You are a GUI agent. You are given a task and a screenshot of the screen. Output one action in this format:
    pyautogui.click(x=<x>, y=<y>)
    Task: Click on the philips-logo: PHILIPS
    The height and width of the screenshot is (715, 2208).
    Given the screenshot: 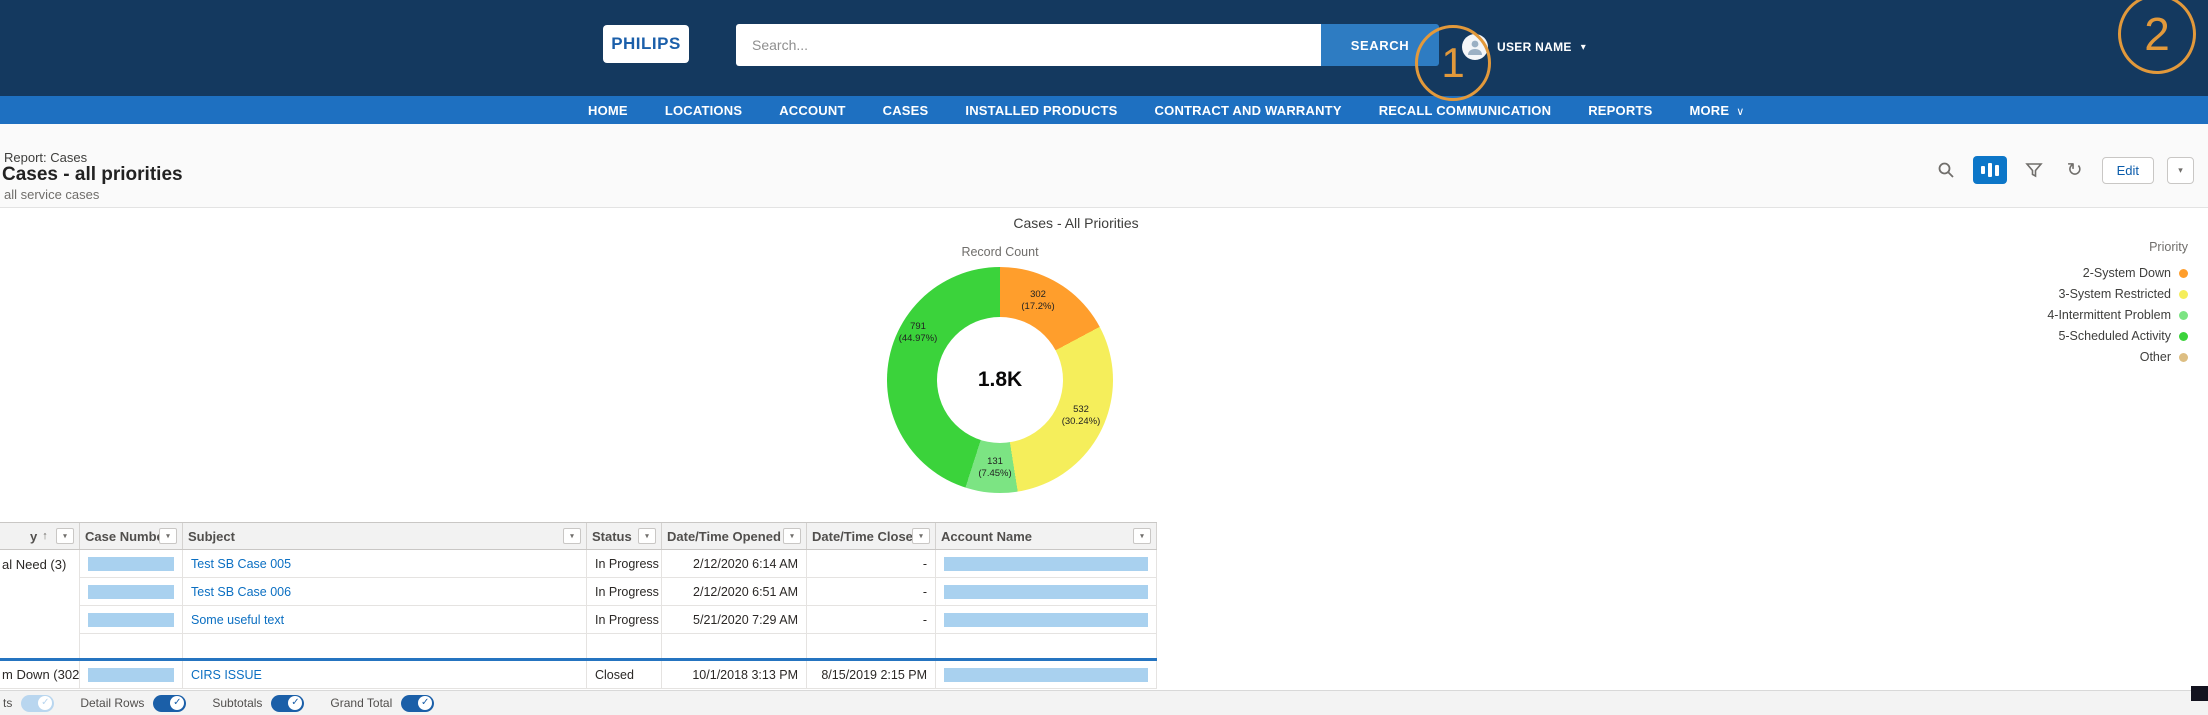 What is the action you would take?
    pyautogui.click(x=646, y=44)
    